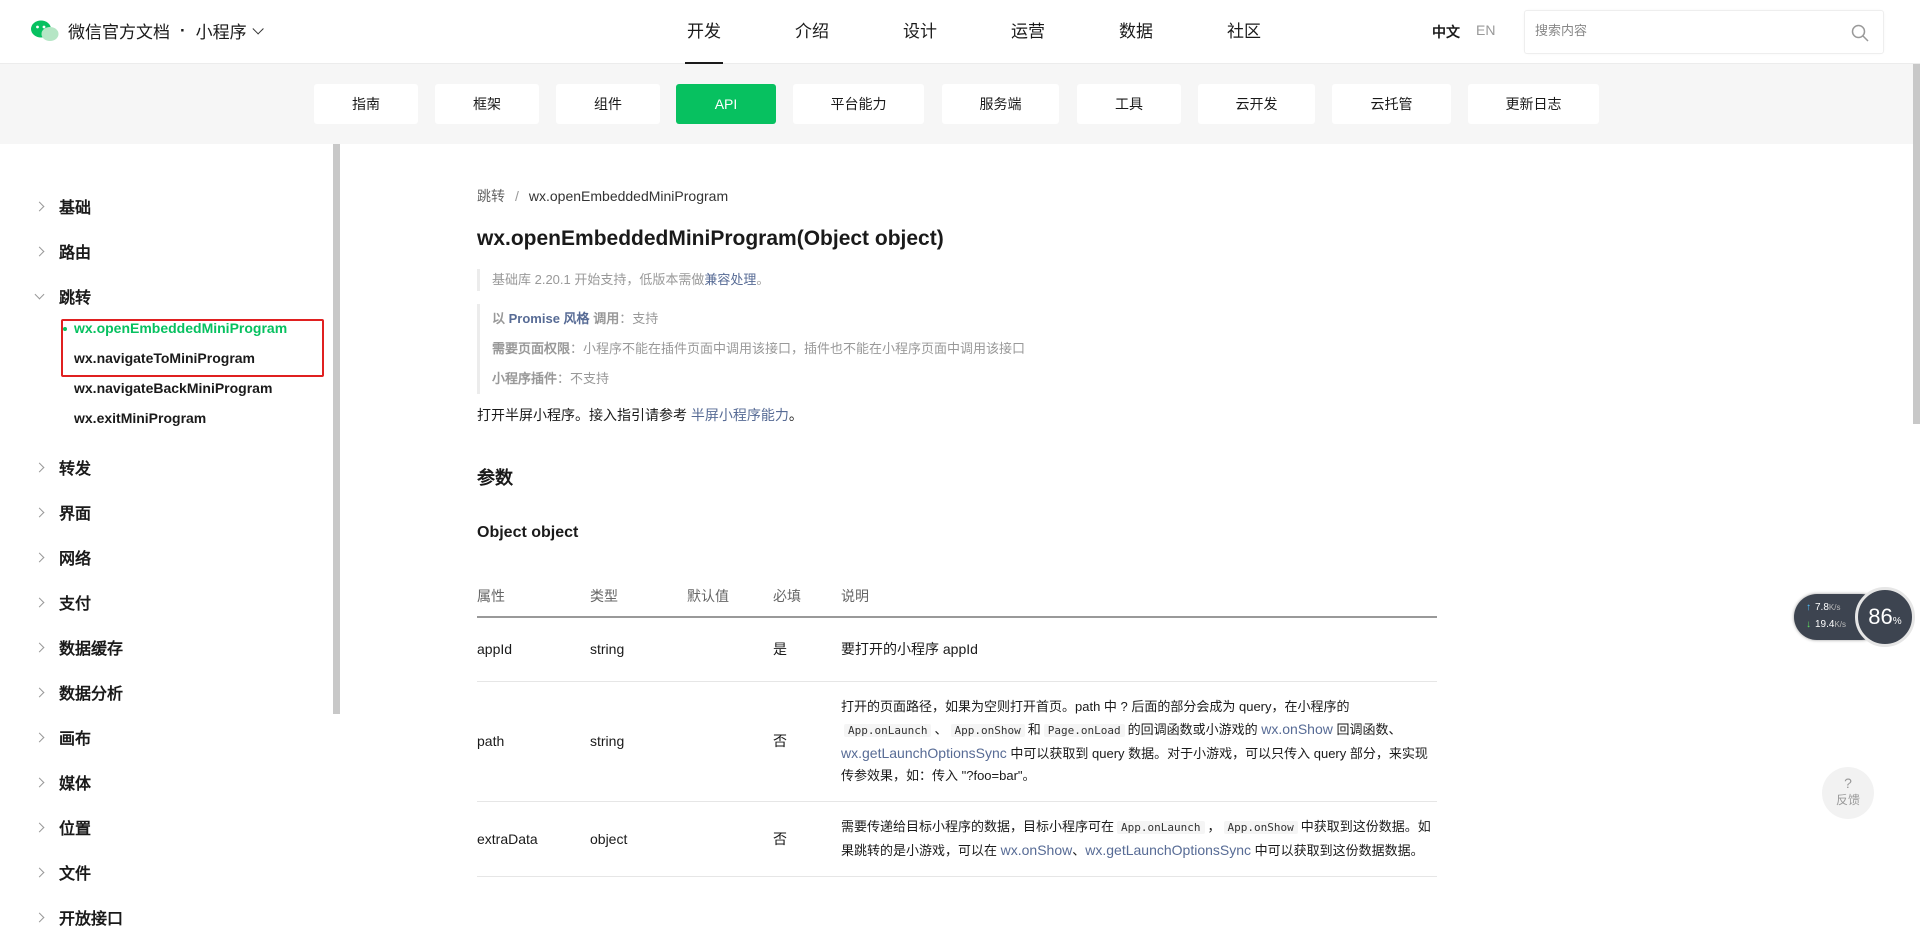  What do you see at coordinates (812, 32) in the screenshot?
I see `nav-intro: 介绍` at bounding box center [812, 32].